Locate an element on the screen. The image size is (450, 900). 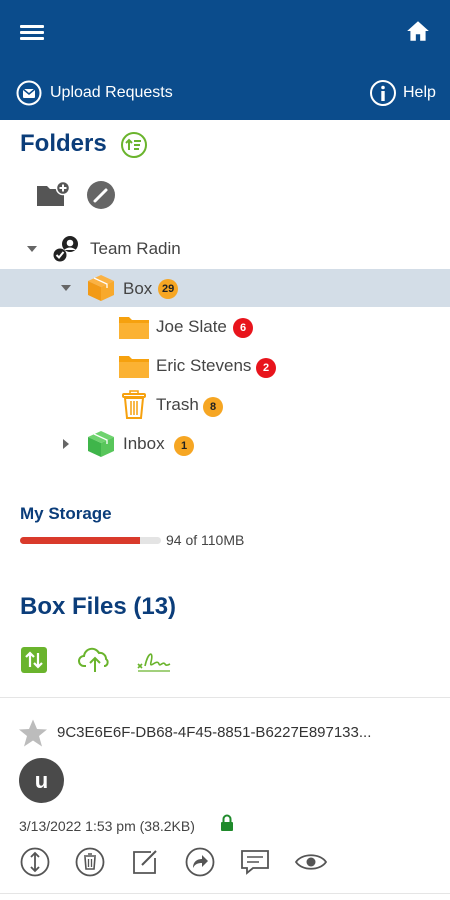
help-label: Help is located at coordinates (419, 92).